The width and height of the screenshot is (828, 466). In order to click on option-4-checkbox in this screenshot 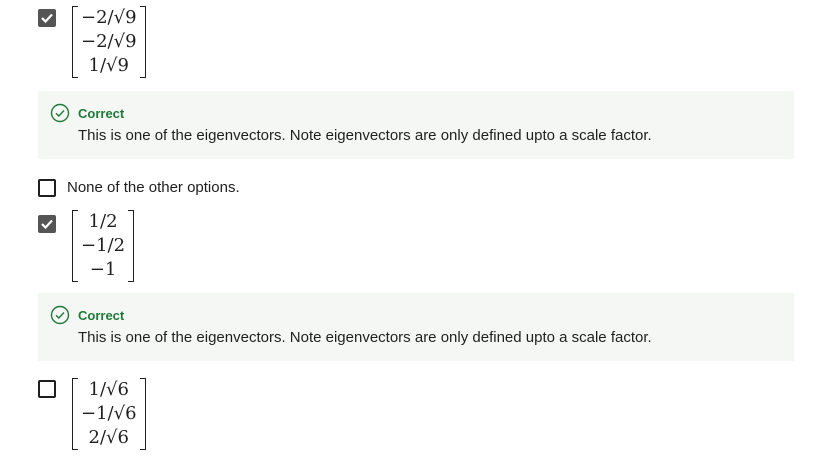, I will do `click(47, 389)`.